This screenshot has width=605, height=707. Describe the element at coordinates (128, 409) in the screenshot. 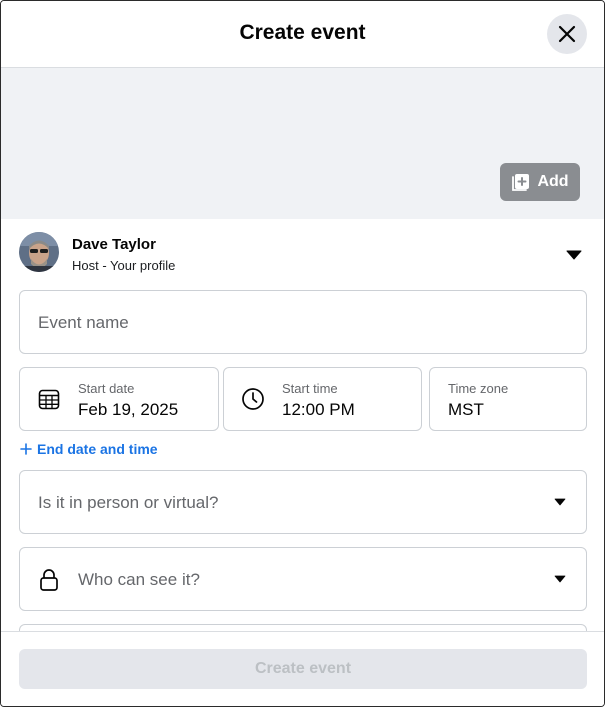

I see `start-date-value: Feb 19, 2025` at that location.